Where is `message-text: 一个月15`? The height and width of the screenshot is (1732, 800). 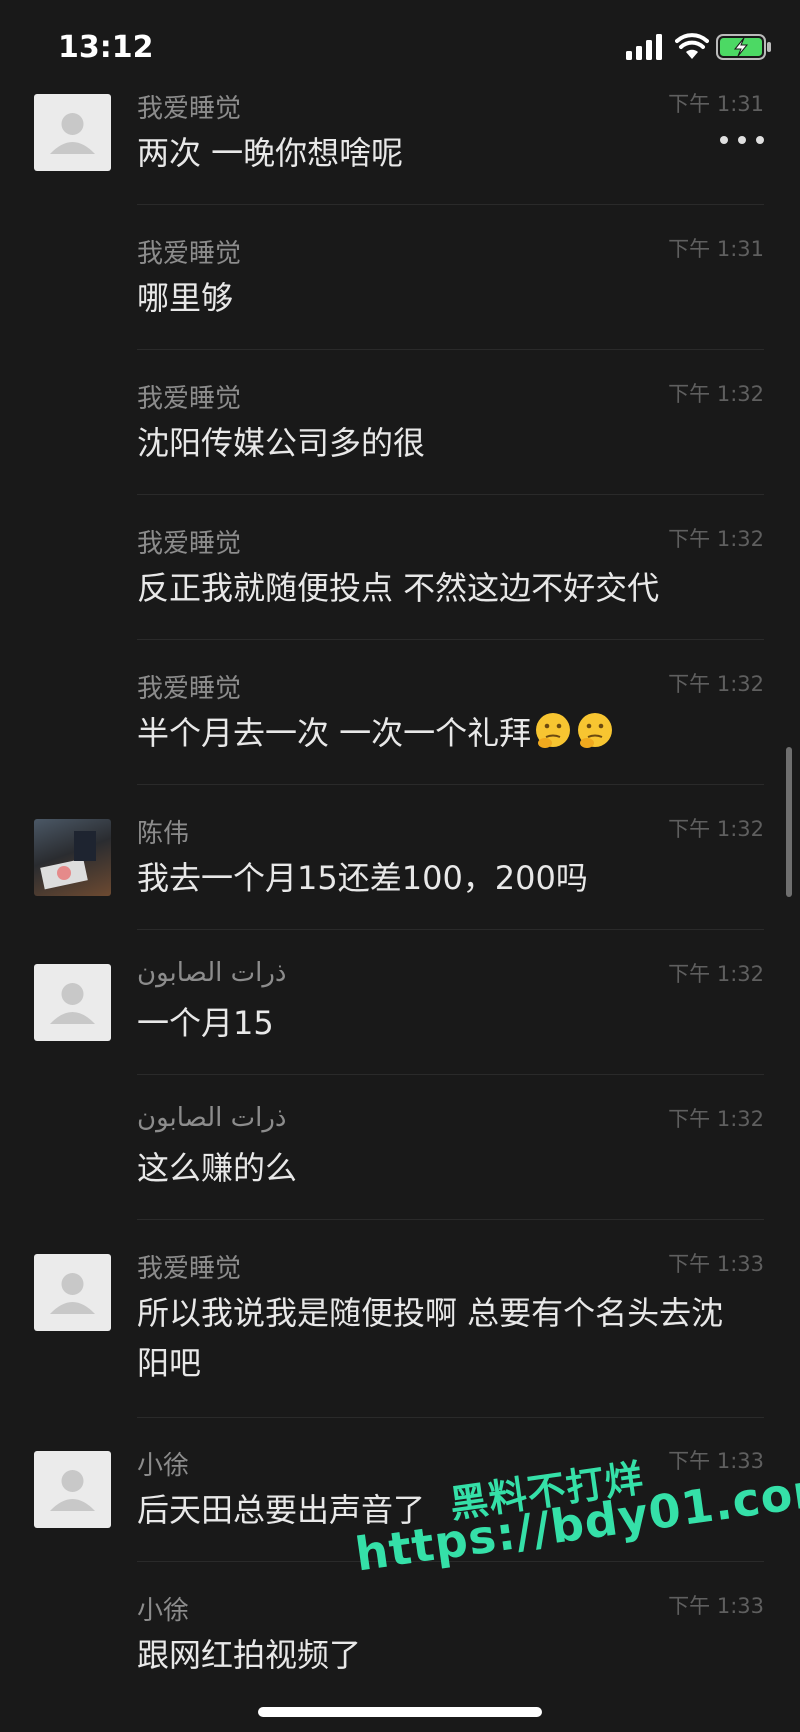
message-text: 一个月15 is located at coordinates (205, 1023).